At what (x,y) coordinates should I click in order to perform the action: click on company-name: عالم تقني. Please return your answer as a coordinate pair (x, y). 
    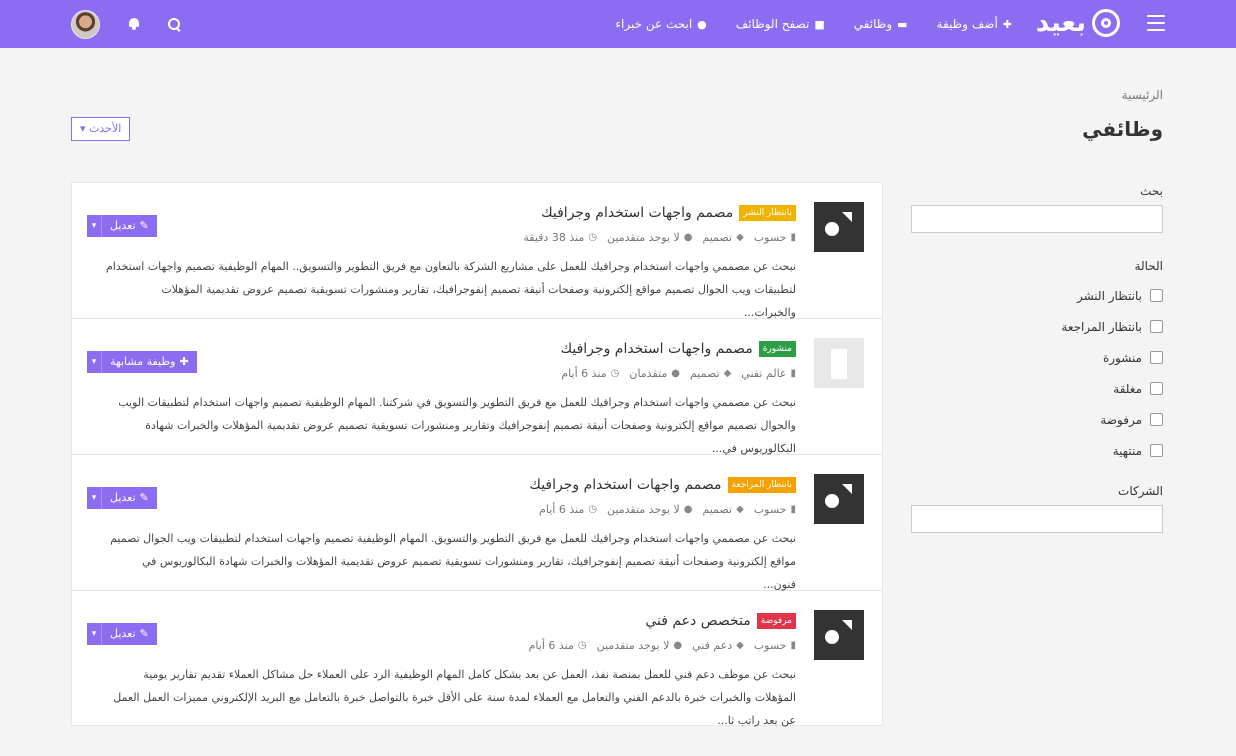
    Looking at the image, I should click on (763, 373).